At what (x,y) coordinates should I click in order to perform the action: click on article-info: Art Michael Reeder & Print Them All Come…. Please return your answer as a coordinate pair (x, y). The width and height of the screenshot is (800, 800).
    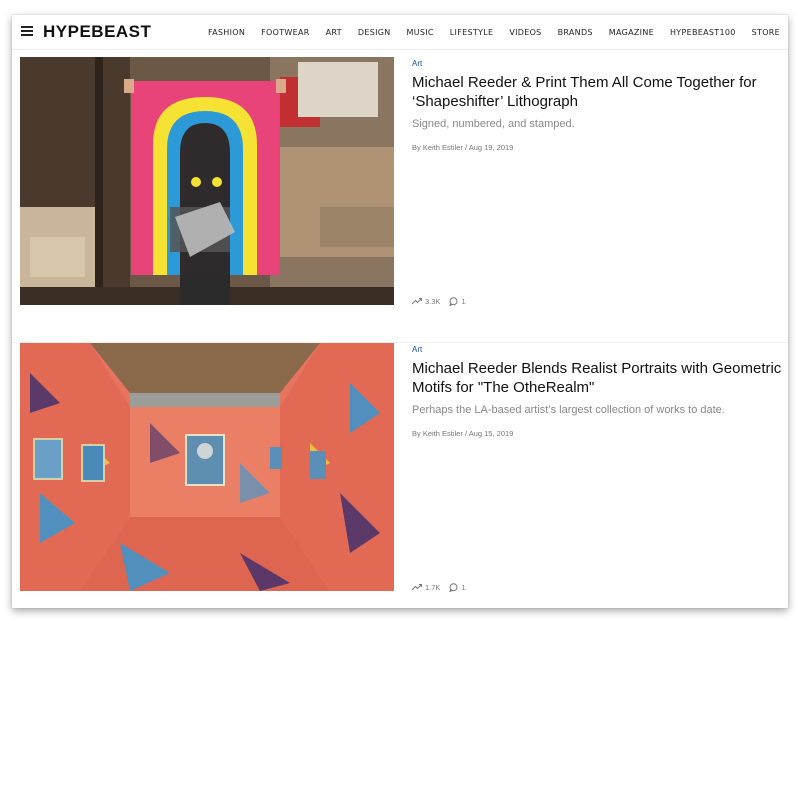
    Looking at the image, I should click on (600, 104).